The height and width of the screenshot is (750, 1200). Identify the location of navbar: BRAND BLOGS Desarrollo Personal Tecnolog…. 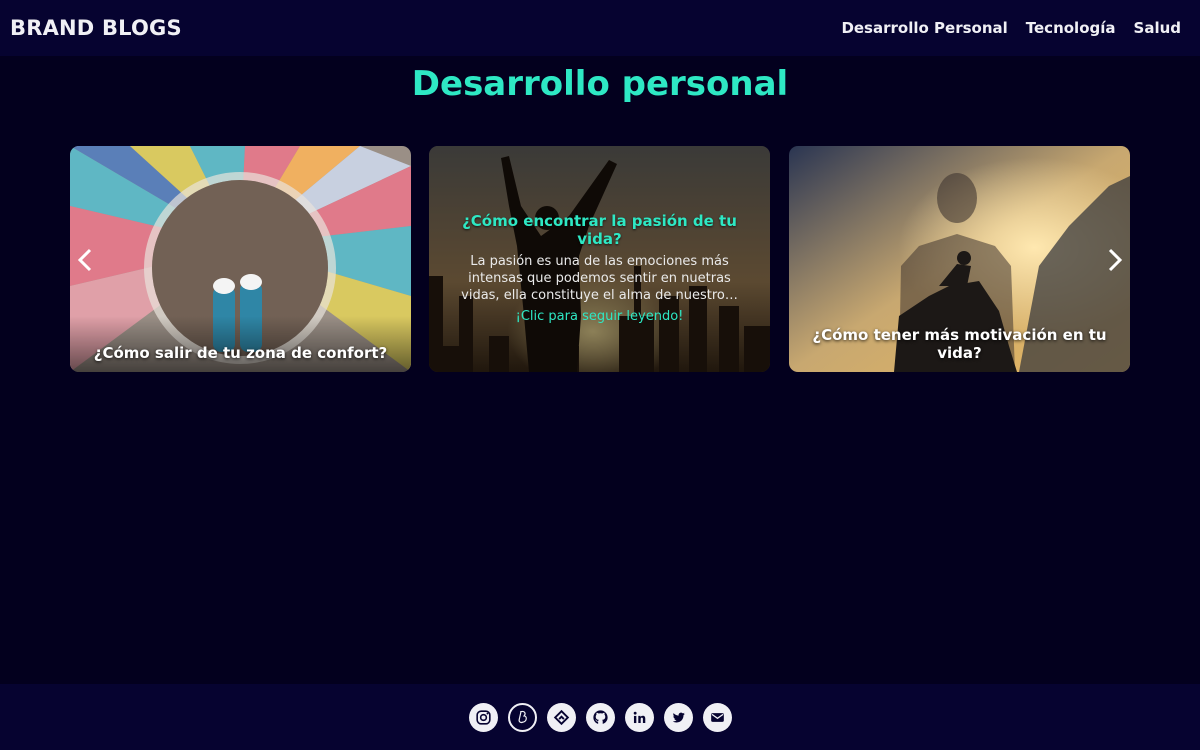
(600, 28).